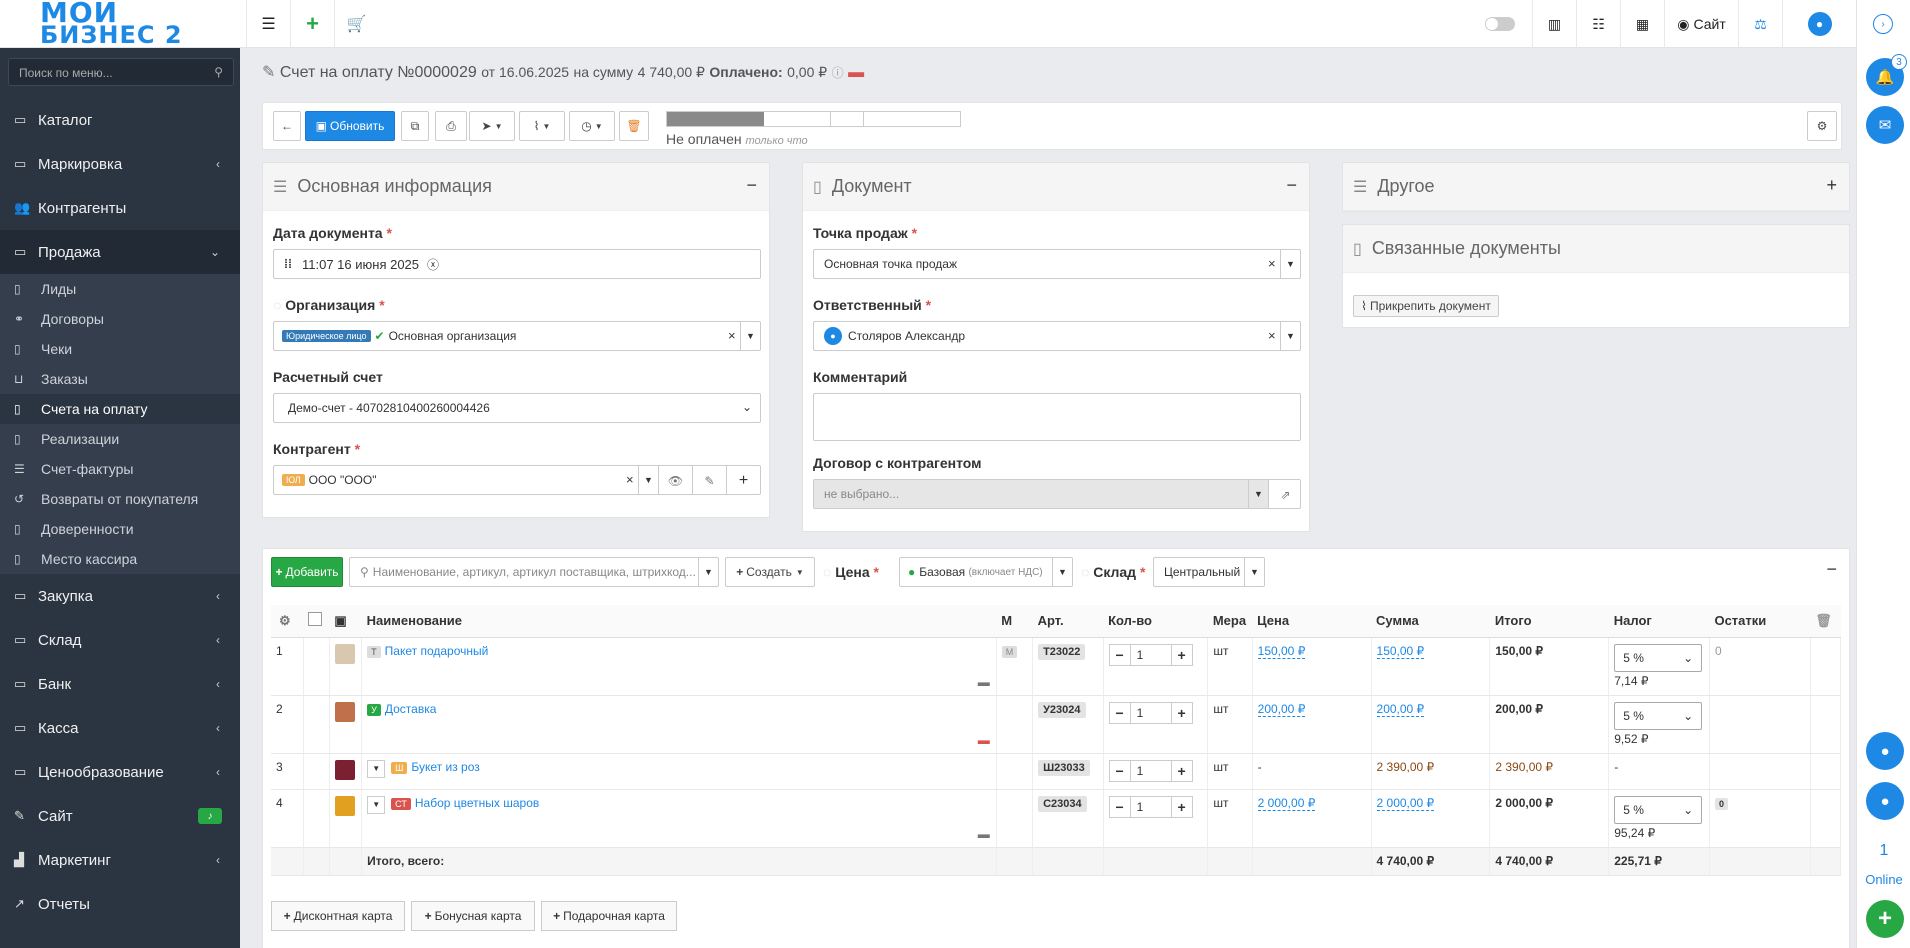 This screenshot has width=1910, height=948. What do you see at coordinates (1822, 126) in the screenshot?
I see `settings-button: ⚙` at bounding box center [1822, 126].